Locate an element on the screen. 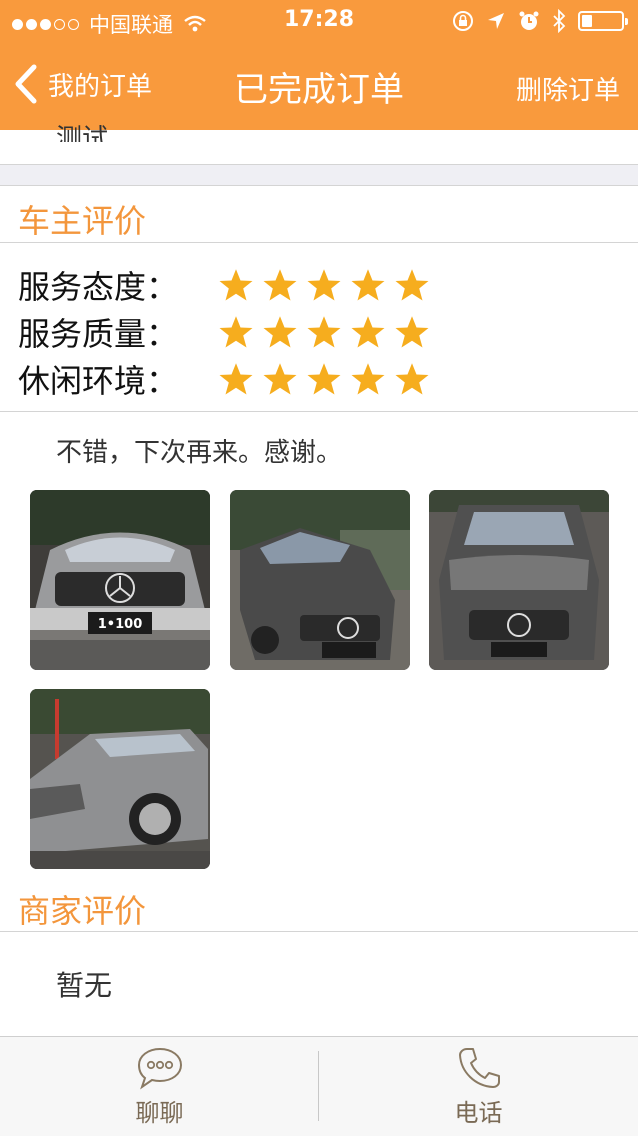 This screenshot has width=638, height=1136. chat-bubble-icon is located at coordinates (159, 1068).